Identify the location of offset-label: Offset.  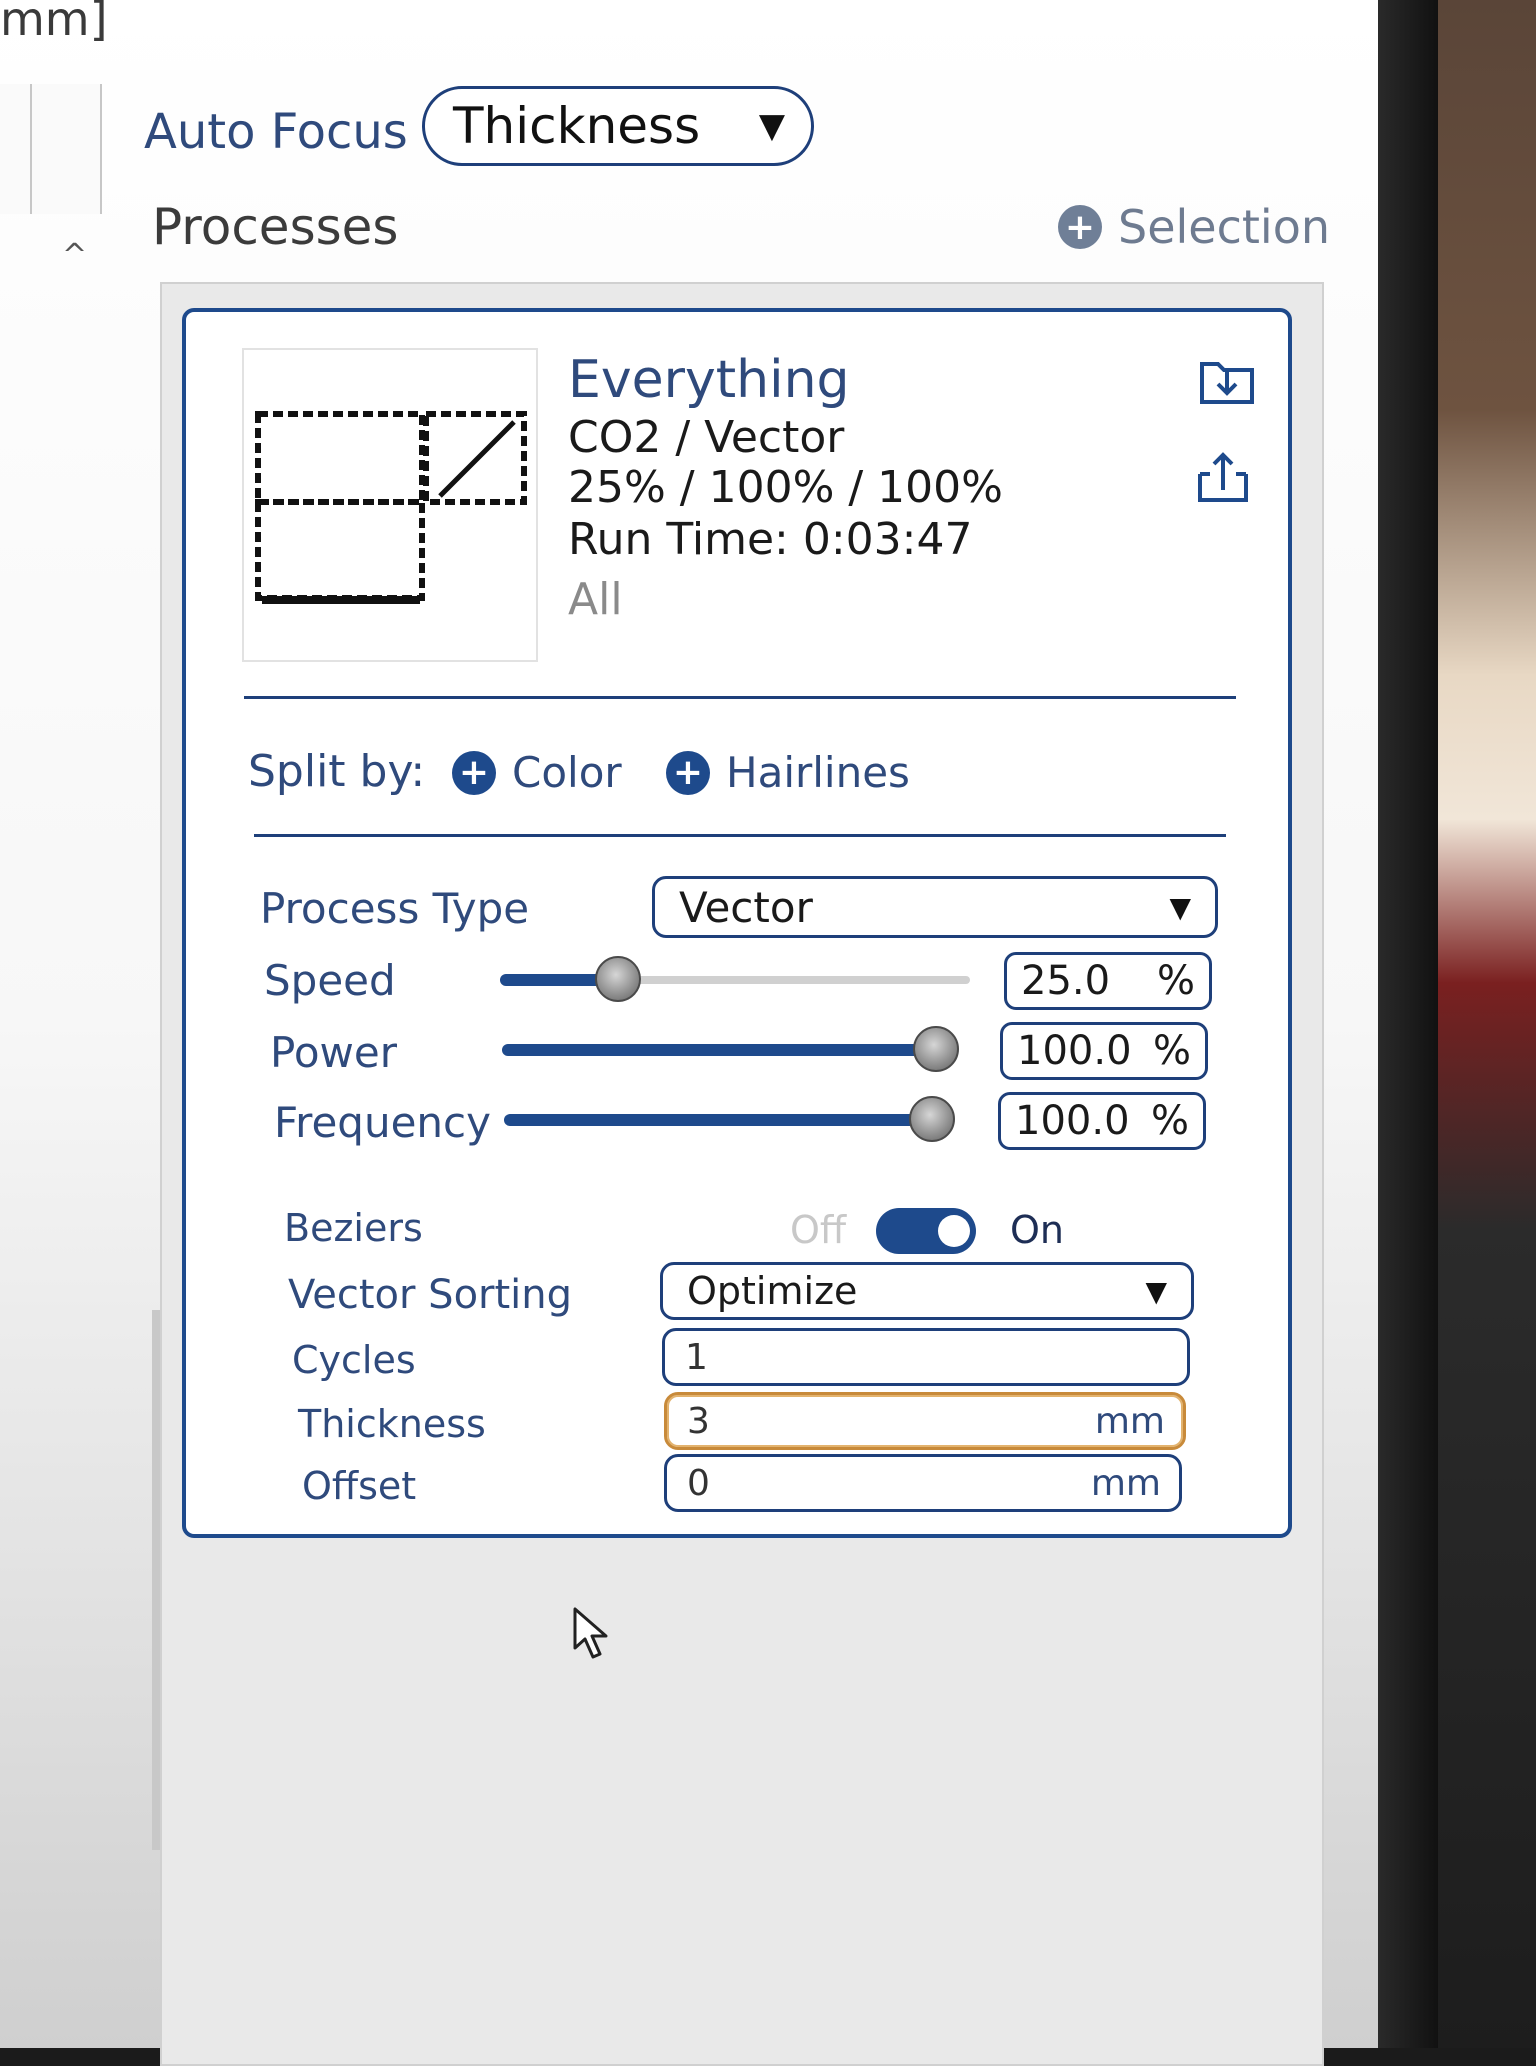
(359, 1486).